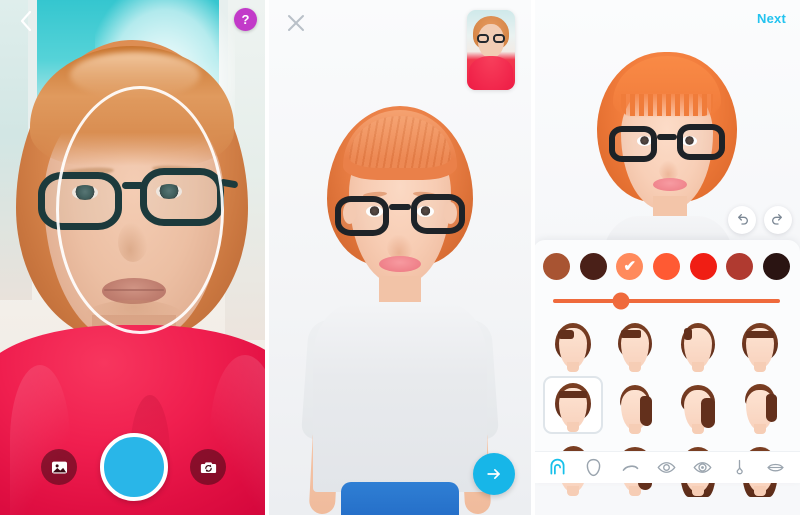  I want to click on hairstyle-option-bob-bangs-side, so click(635, 343).